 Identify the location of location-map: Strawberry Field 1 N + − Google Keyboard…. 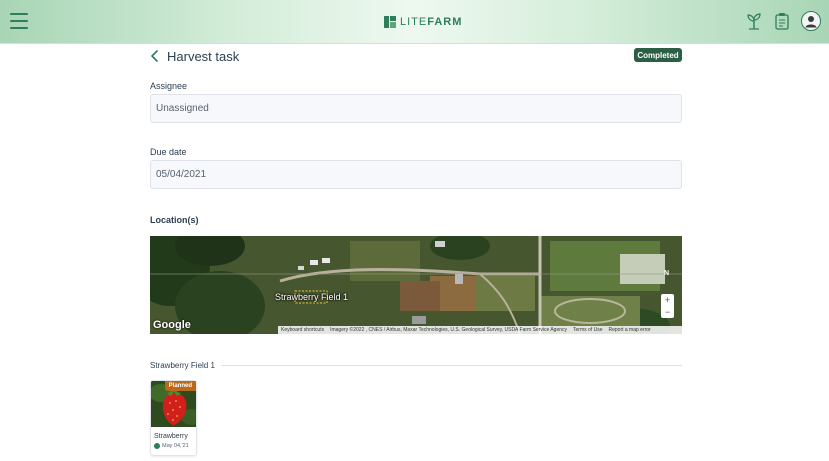
(416, 285).